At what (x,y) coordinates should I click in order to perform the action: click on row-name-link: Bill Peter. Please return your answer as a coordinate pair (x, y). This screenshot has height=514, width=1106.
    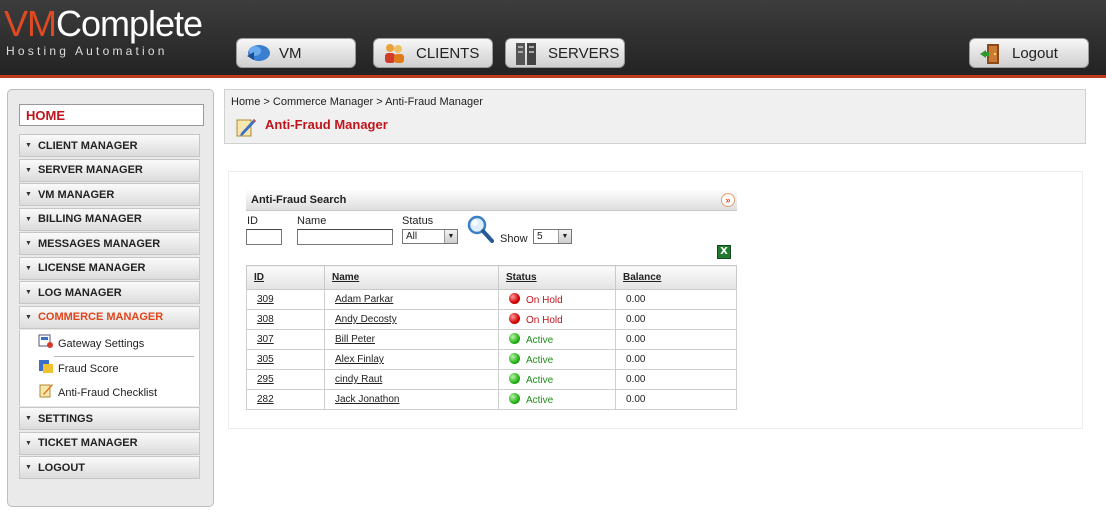
    Looking at the image, I should click on (411, 339).